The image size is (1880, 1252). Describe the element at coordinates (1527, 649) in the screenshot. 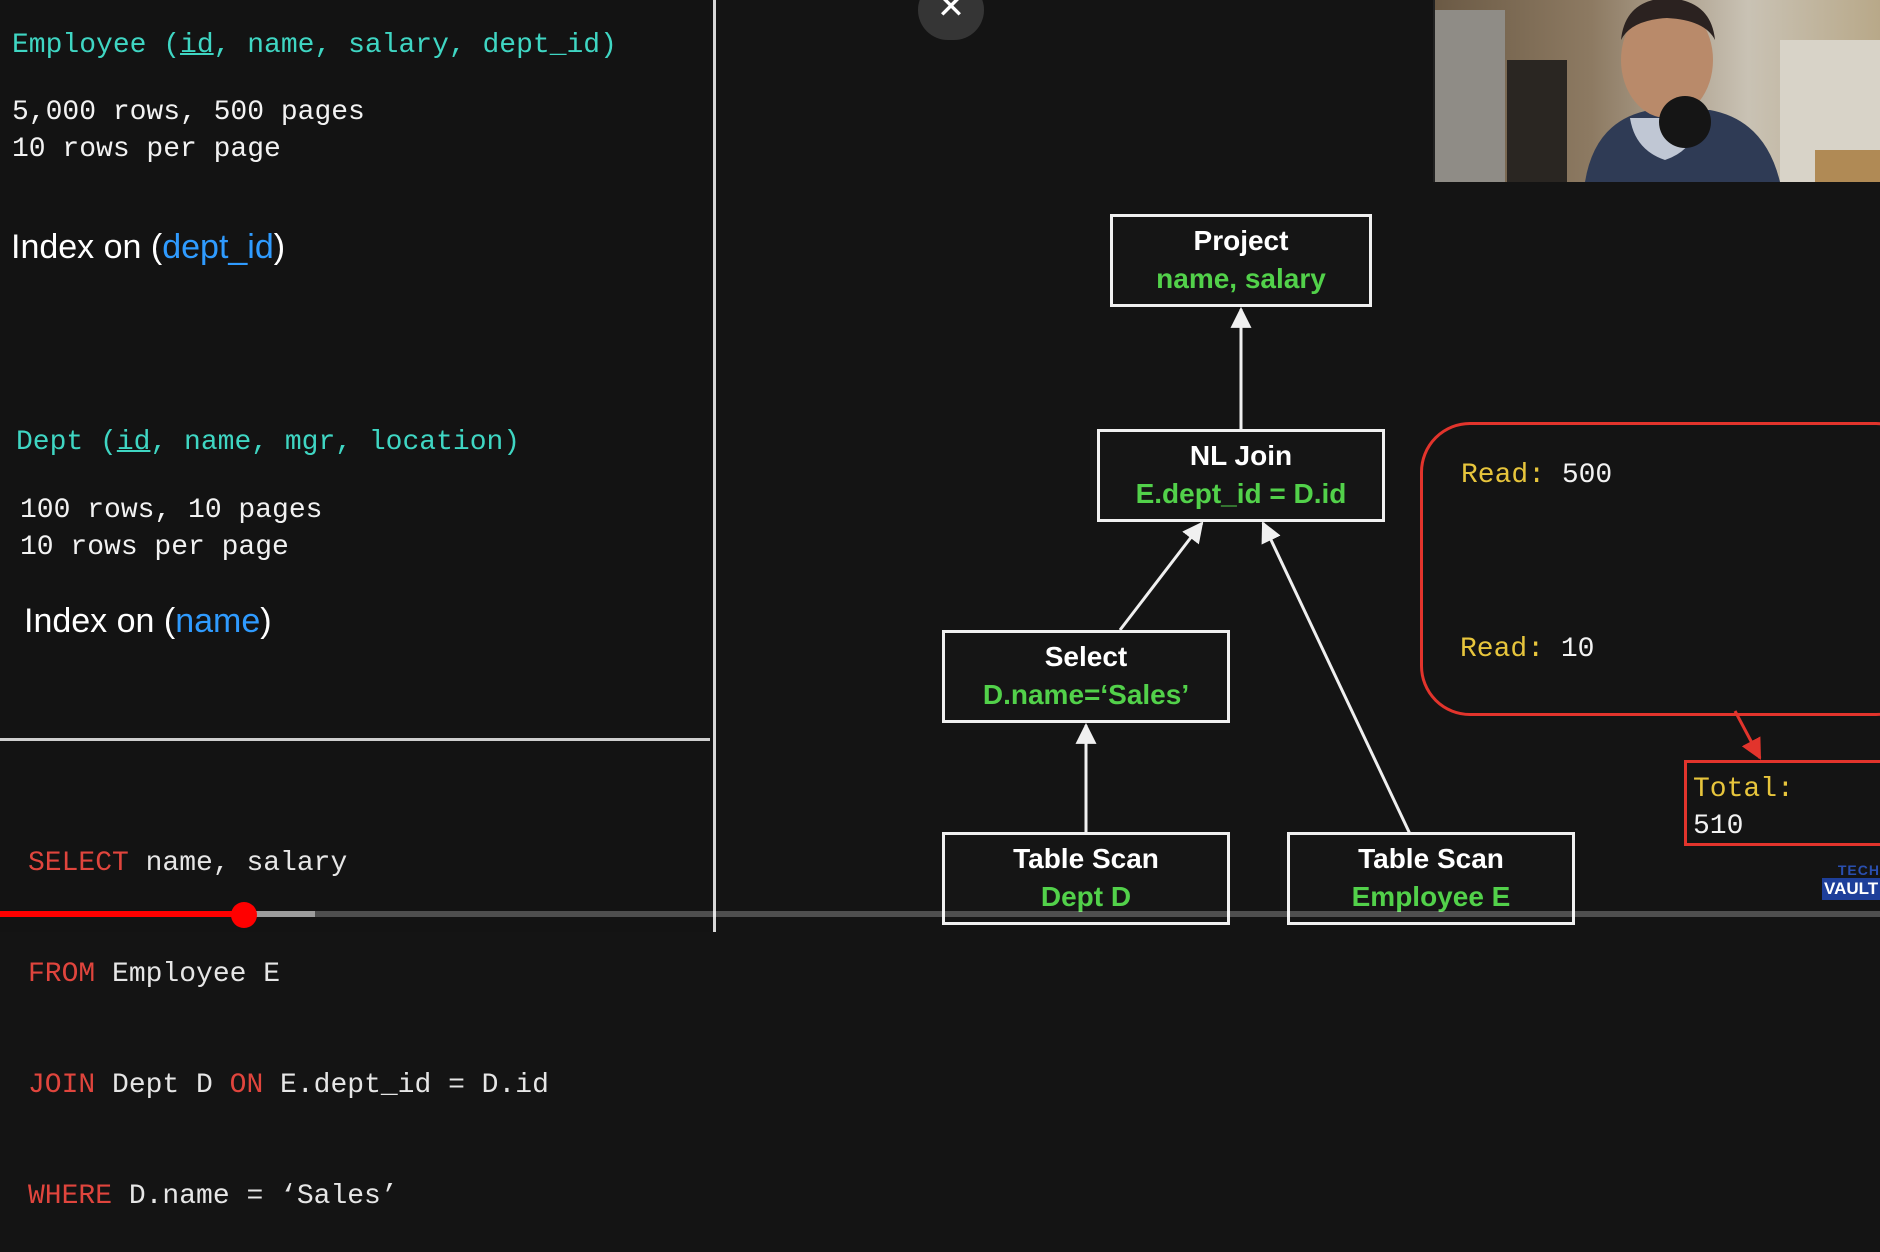

I see `read-cost-2: Read: 10` at that location.